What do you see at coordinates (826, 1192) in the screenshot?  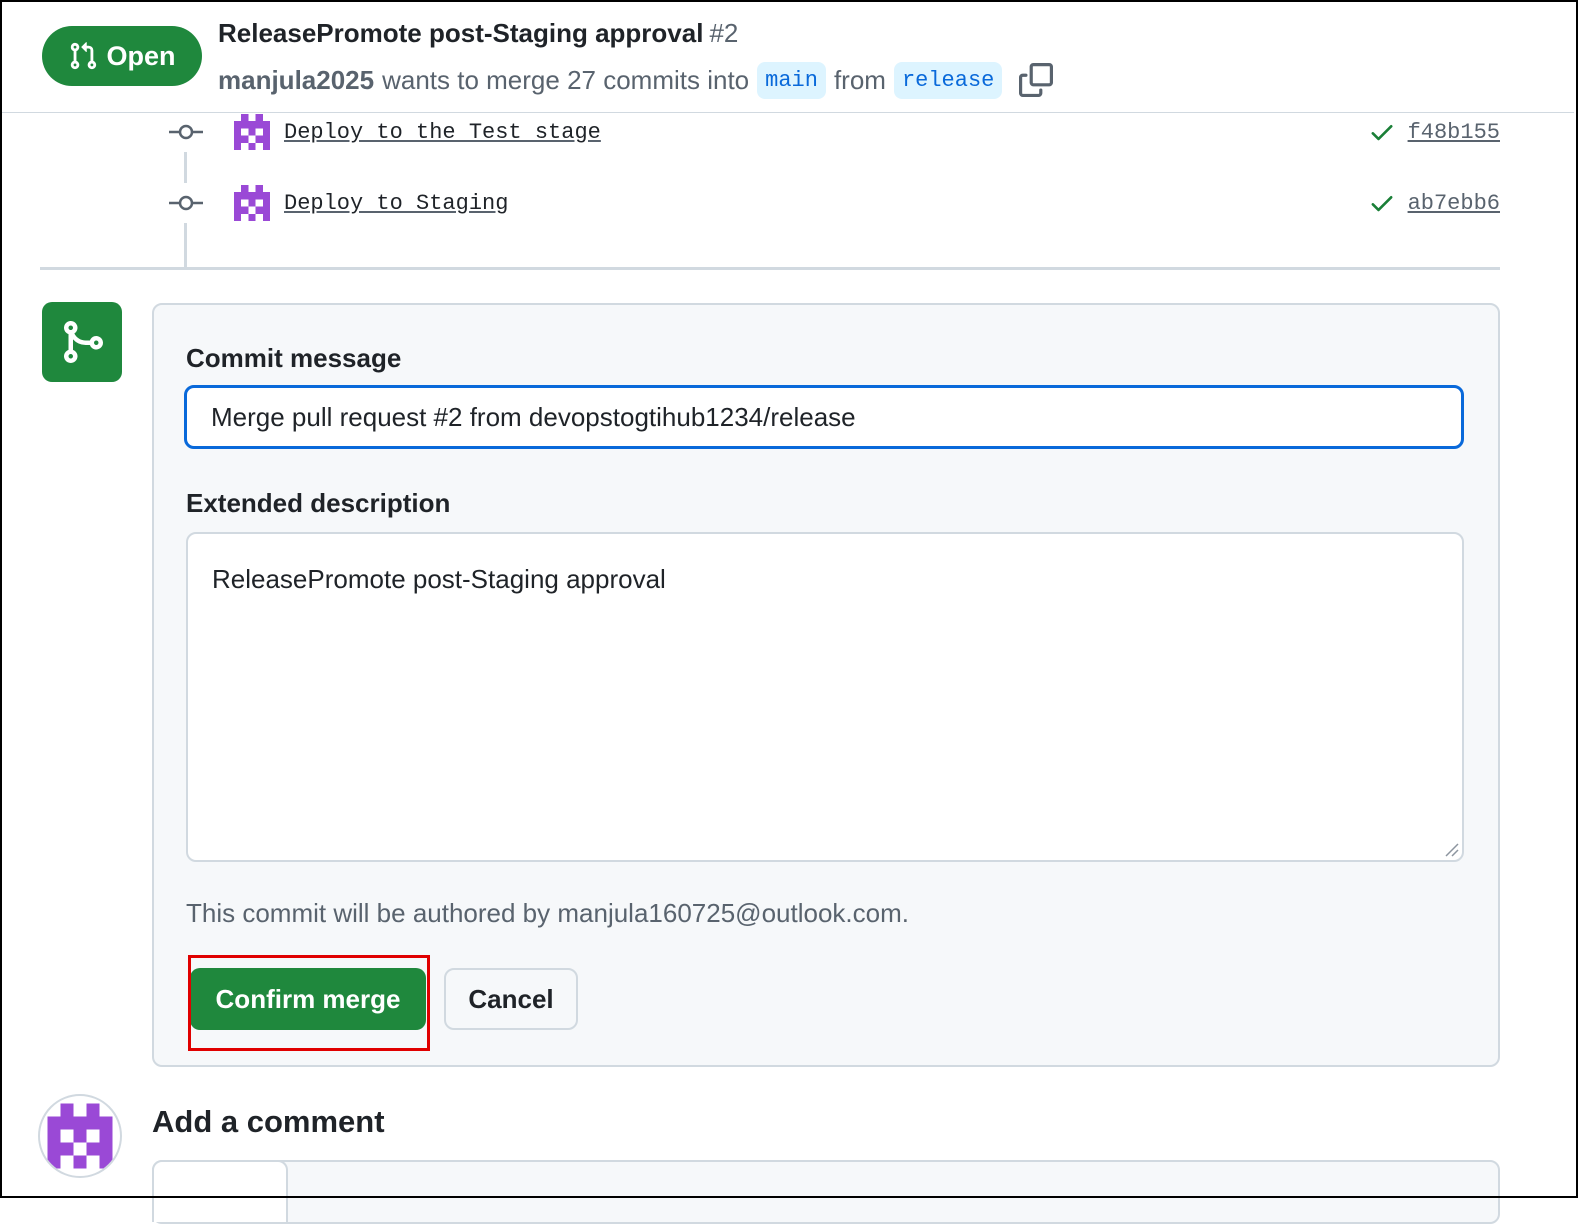 I see `comment-editor` at bounding box center [826, 1192].